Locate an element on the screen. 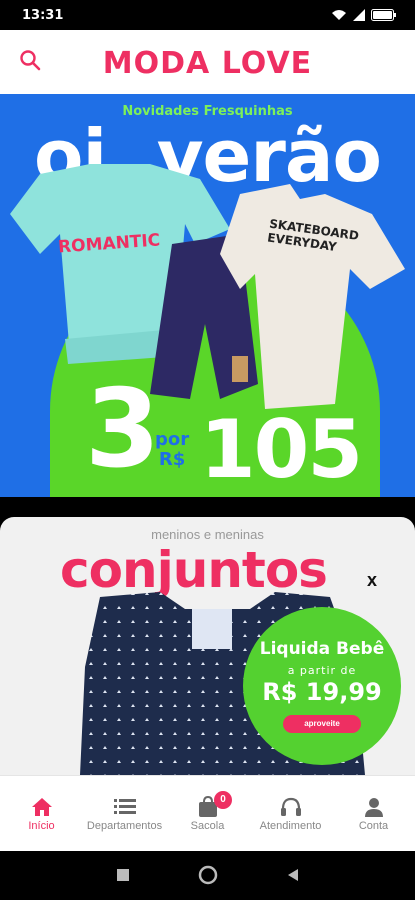  nav-departments-label: Departamentos is located at coordinates (124, 826).